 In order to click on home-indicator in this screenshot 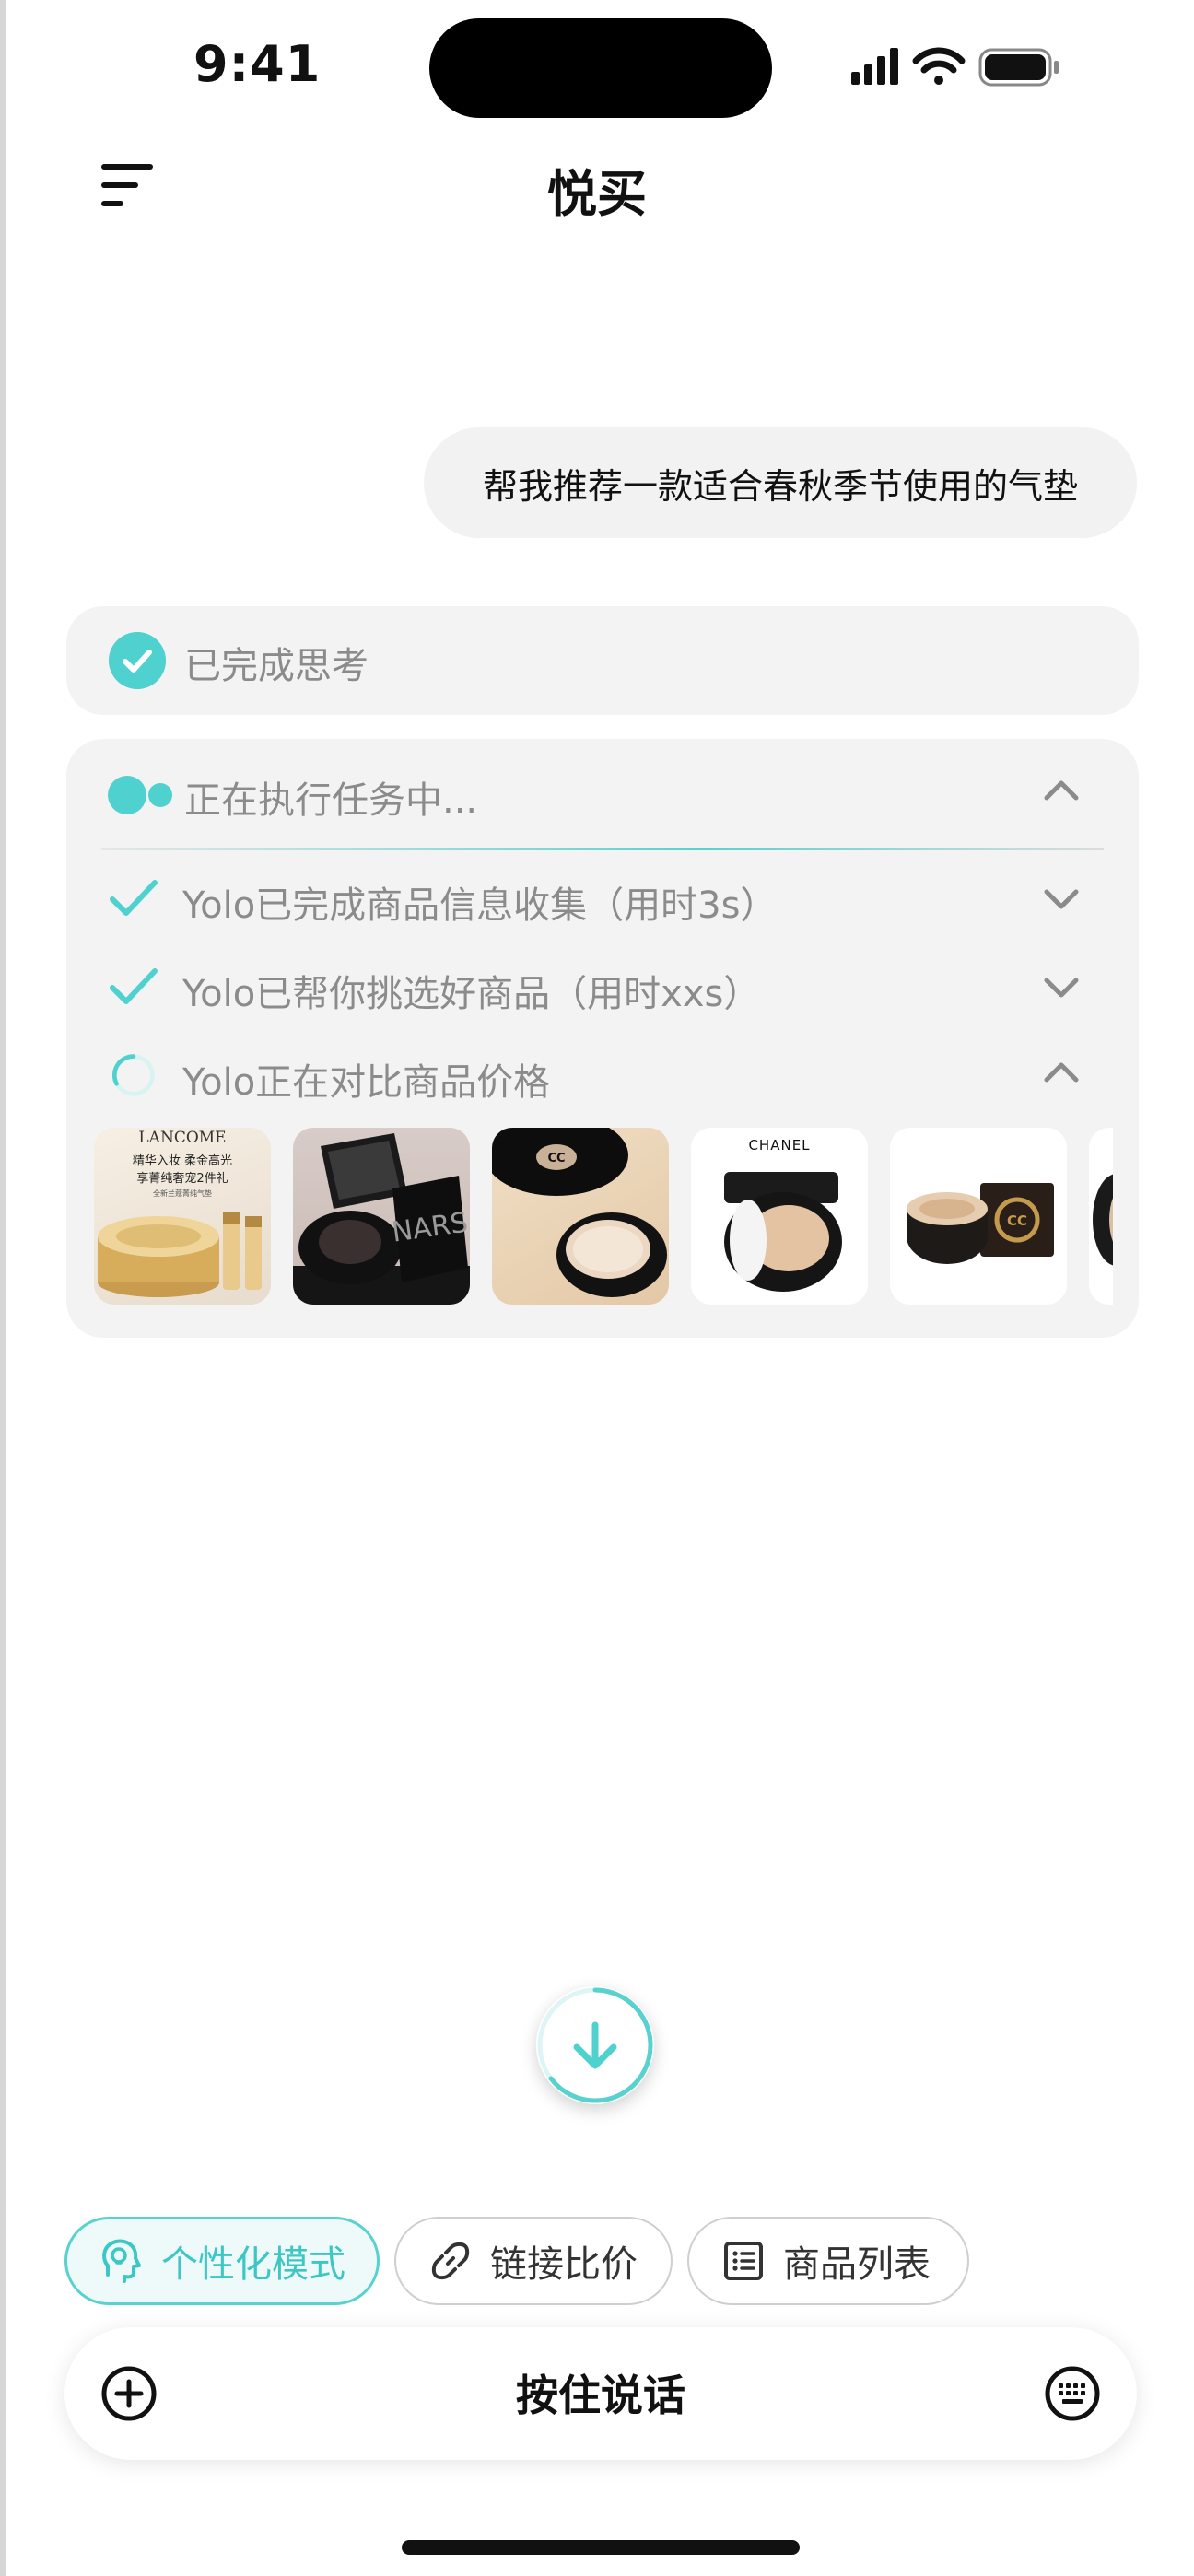, I will do `click(601, 2547)`.